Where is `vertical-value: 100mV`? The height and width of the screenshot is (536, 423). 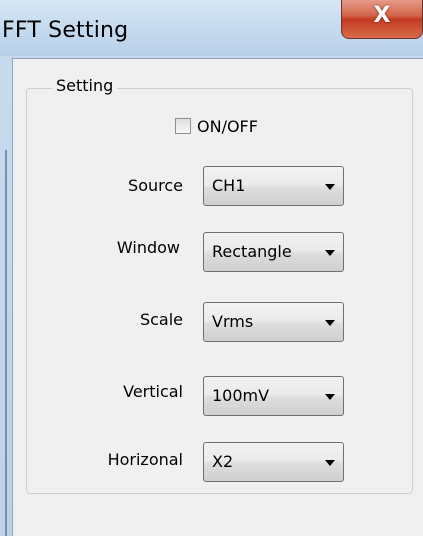 vertical-value: 100mV is located at coordinates (241, 395).